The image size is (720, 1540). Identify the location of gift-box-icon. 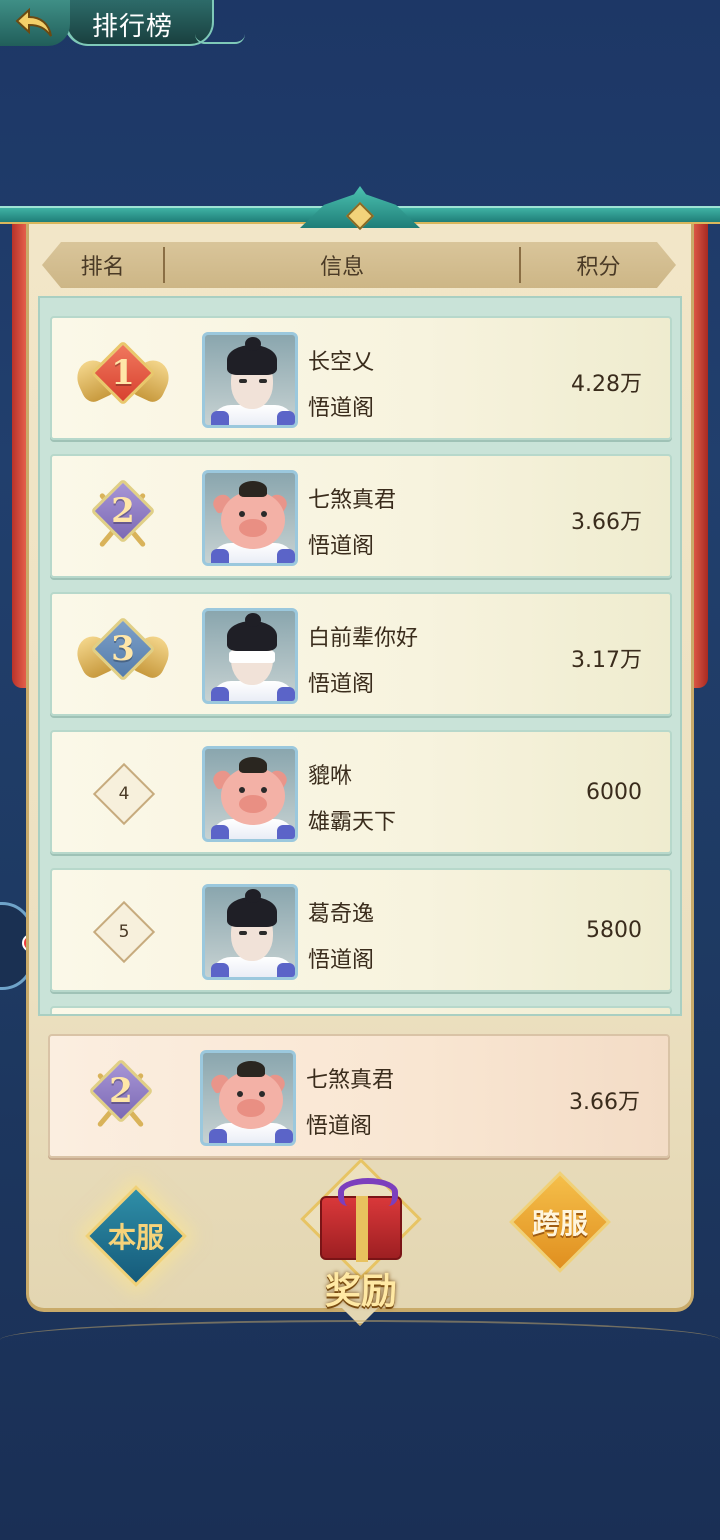
(361, 1220).